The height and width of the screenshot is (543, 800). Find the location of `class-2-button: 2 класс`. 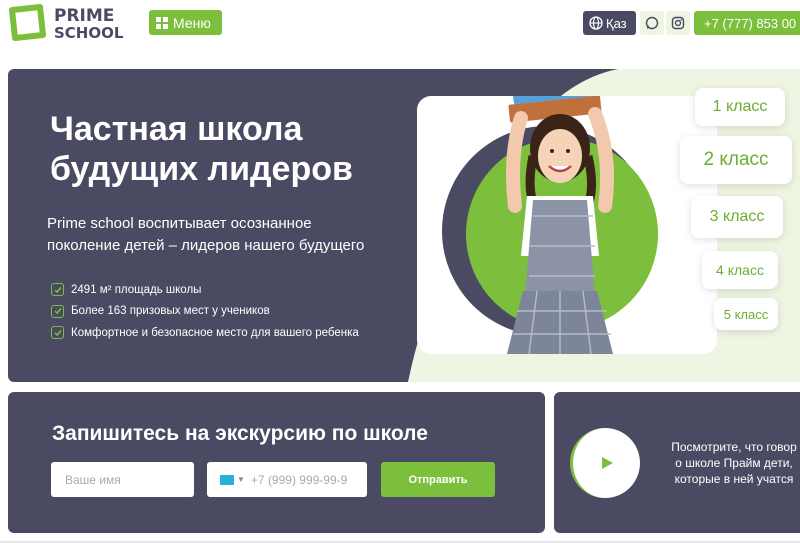

class-2-button: 2 класс is located at coordinates (736, 160).